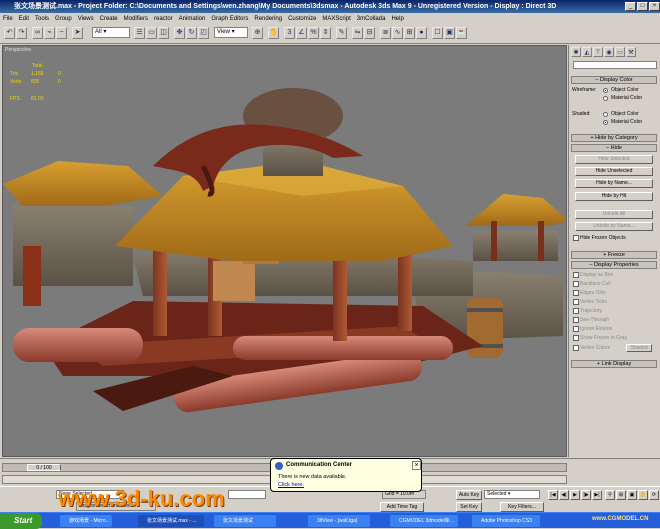 The height and width of the screenshot is (529, 660). Describe the element at coordinates (576, 238) in the screenshot. I see `hide-frozen-checkbox` at that location.